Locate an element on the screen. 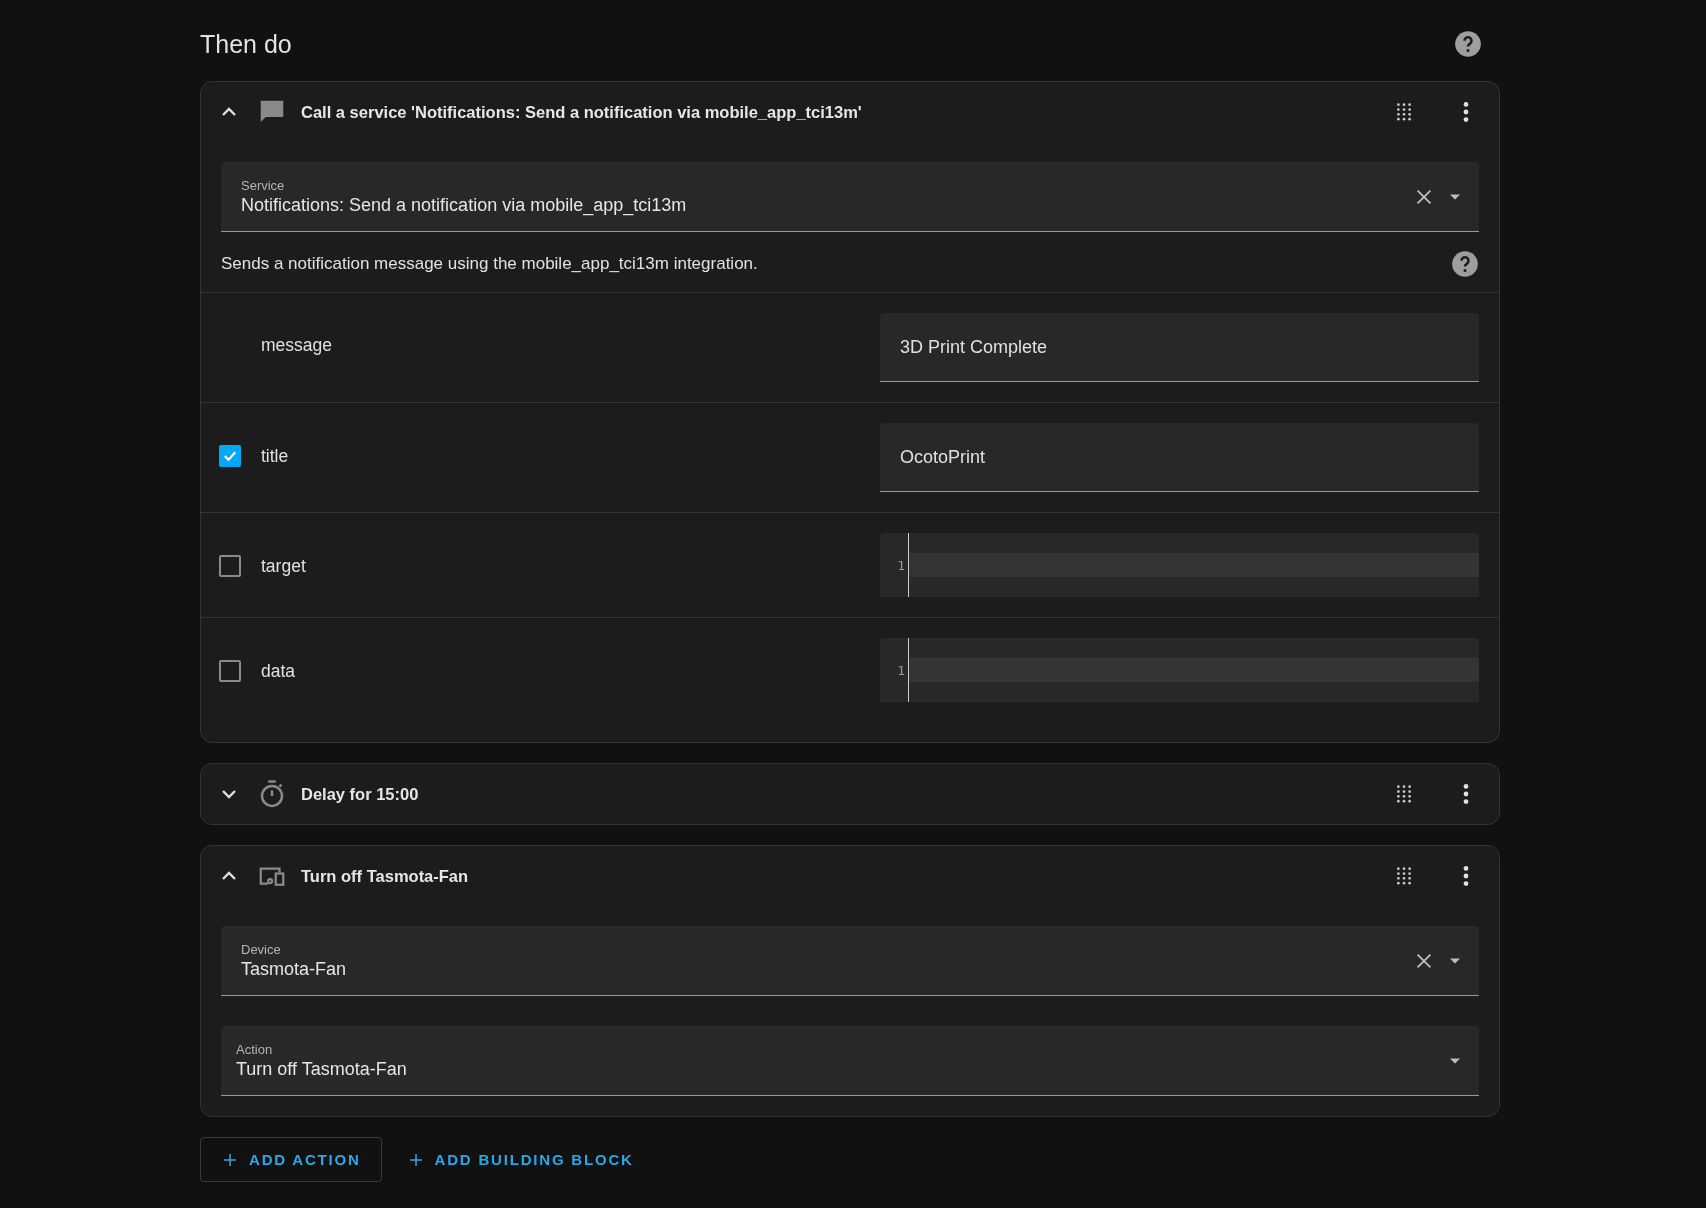 Image resolution: width=1706 pixels, height=1208 pixels. action-title: Delay for 15:00 is located at coordinates (360, 794).